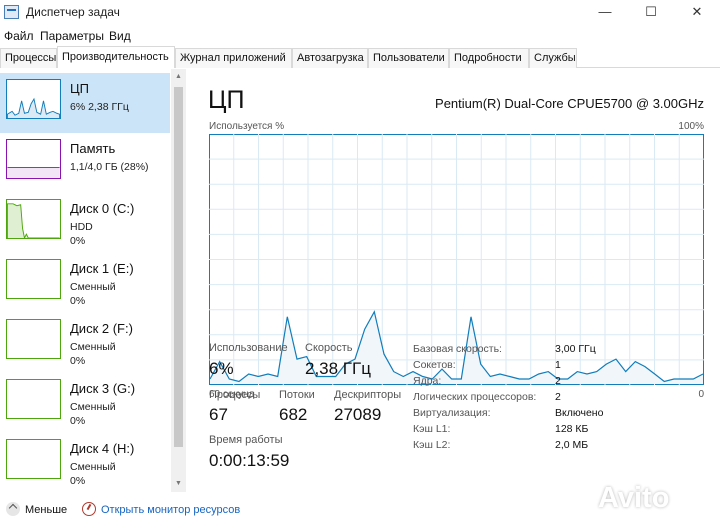 The width and height of the screenshot is (720, 528). What do you see at coordinates (116, 57) in the screenshot?
I see `tab-performance: Производительность` at bounding box center [116, 57].